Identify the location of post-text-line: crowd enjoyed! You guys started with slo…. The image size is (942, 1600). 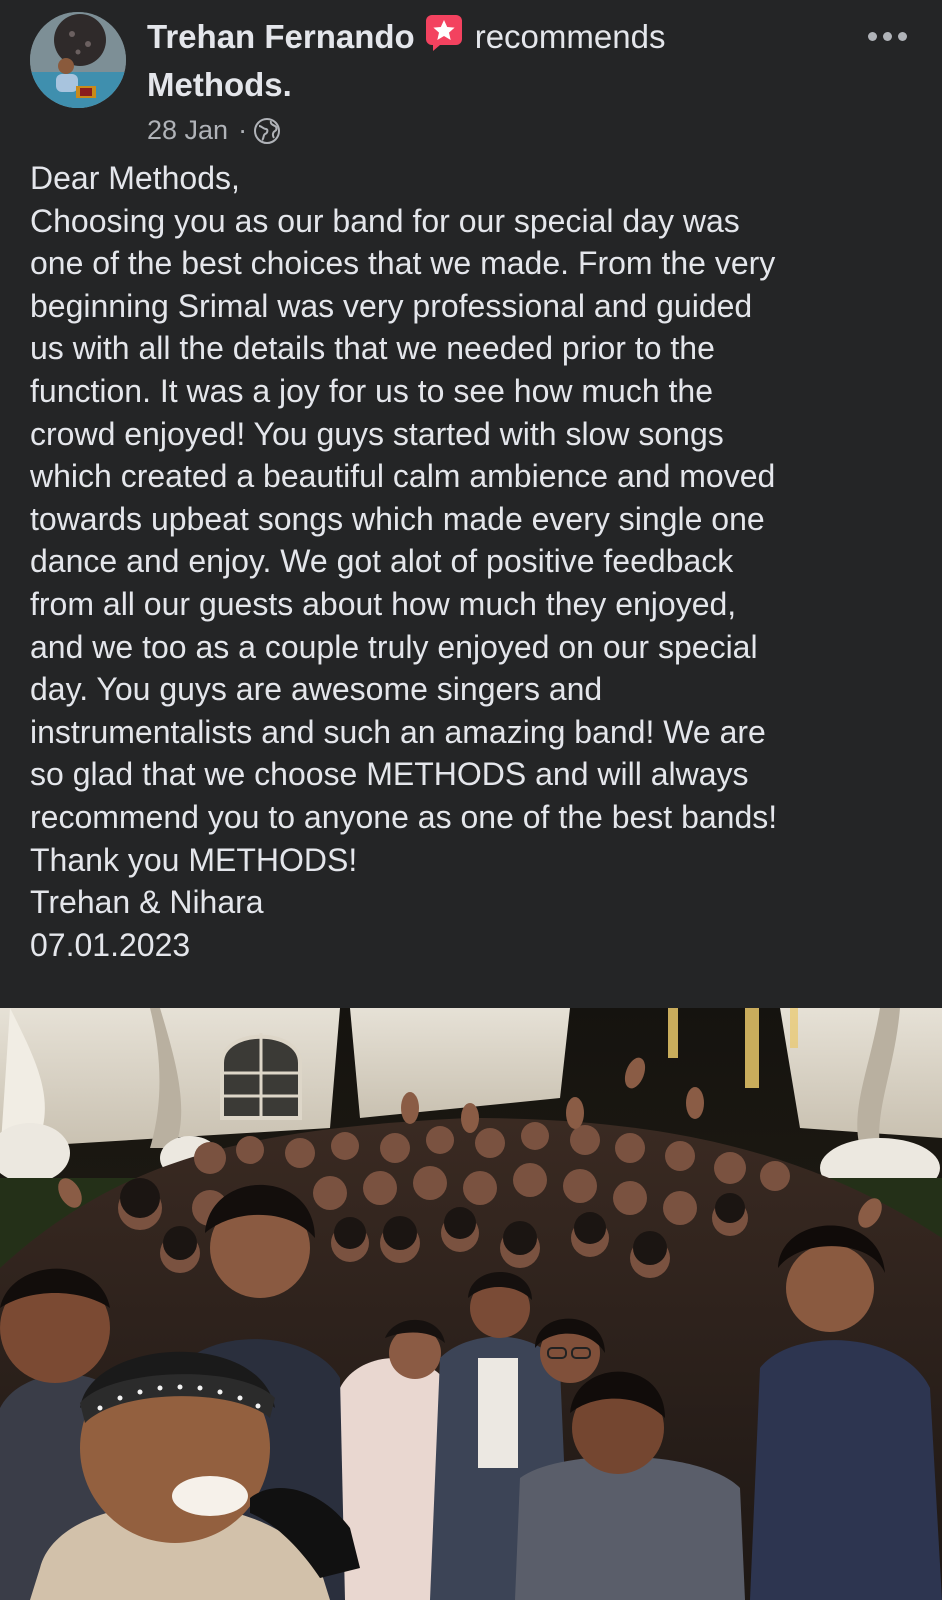
(377, 433).